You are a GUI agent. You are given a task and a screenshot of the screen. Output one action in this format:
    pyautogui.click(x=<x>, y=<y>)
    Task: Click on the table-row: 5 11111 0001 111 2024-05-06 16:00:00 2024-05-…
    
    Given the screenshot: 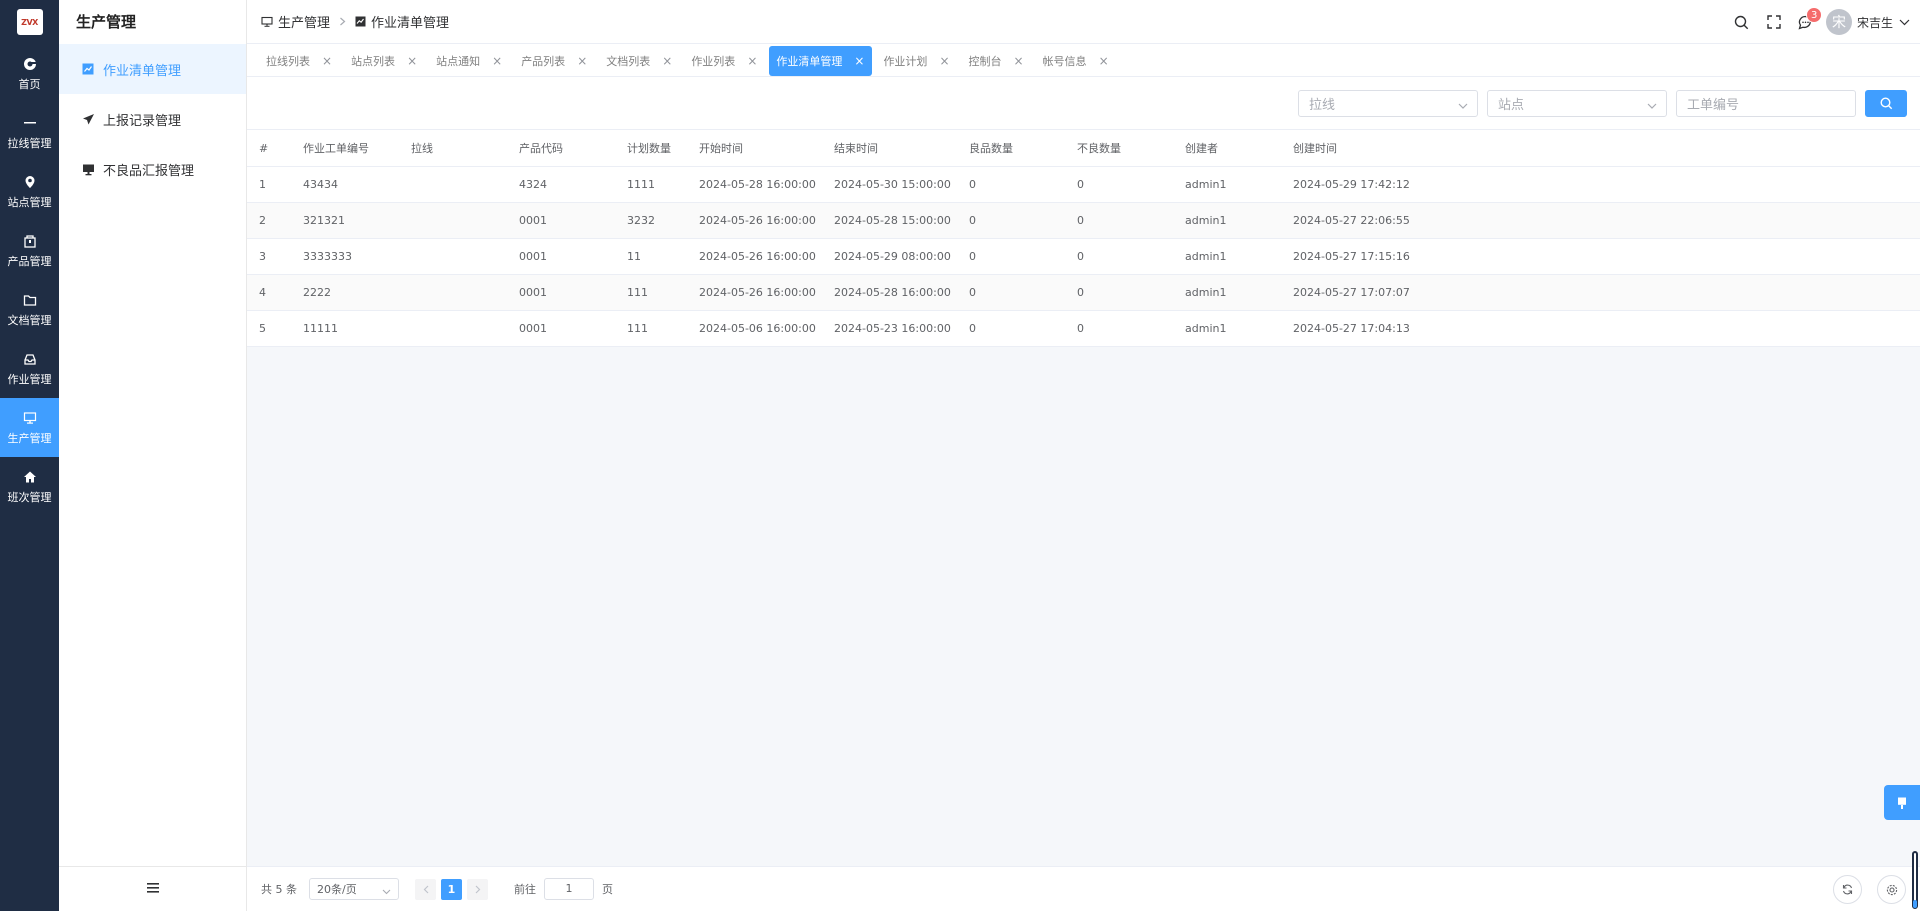 What is the action you would take?
    pyautogui.click(x=1083, y=328)
    